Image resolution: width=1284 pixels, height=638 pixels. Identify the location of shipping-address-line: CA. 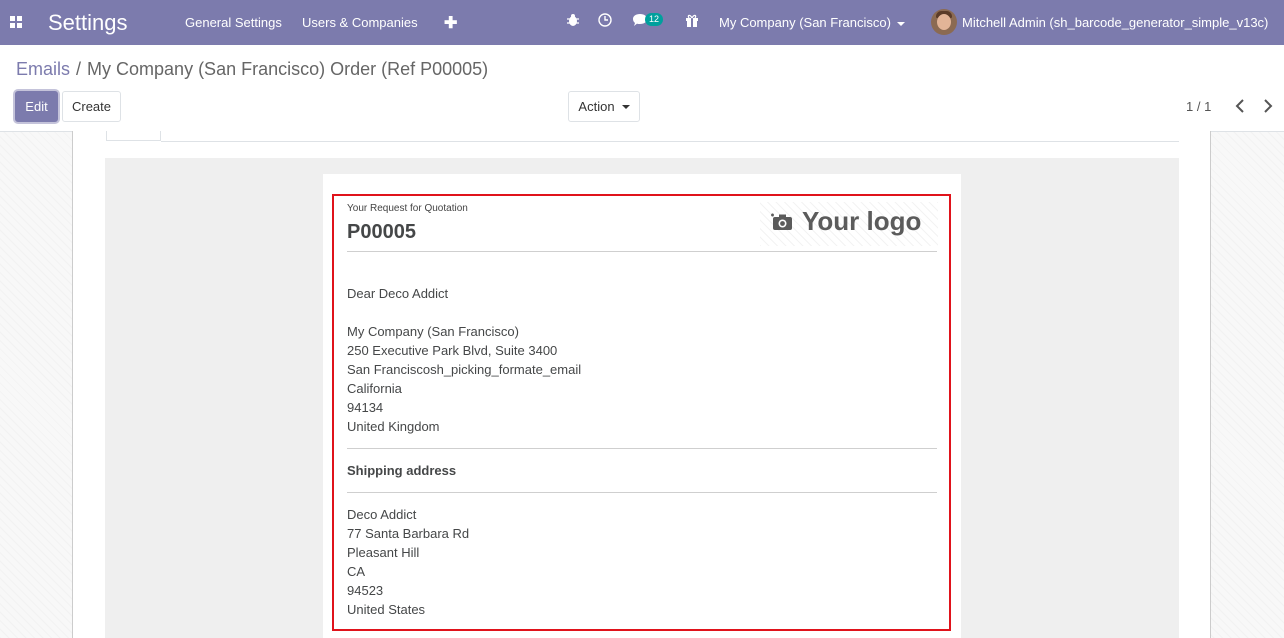
(356, 571).